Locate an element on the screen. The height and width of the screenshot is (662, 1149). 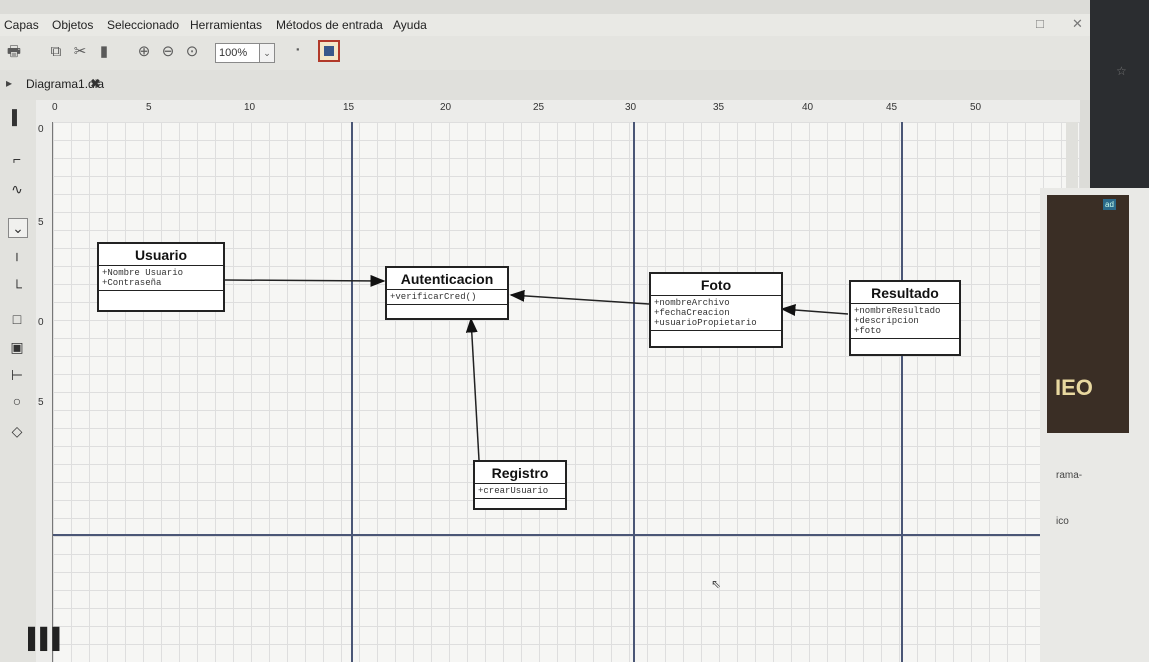
class-name: Foto is located at coordinates (716, 285).